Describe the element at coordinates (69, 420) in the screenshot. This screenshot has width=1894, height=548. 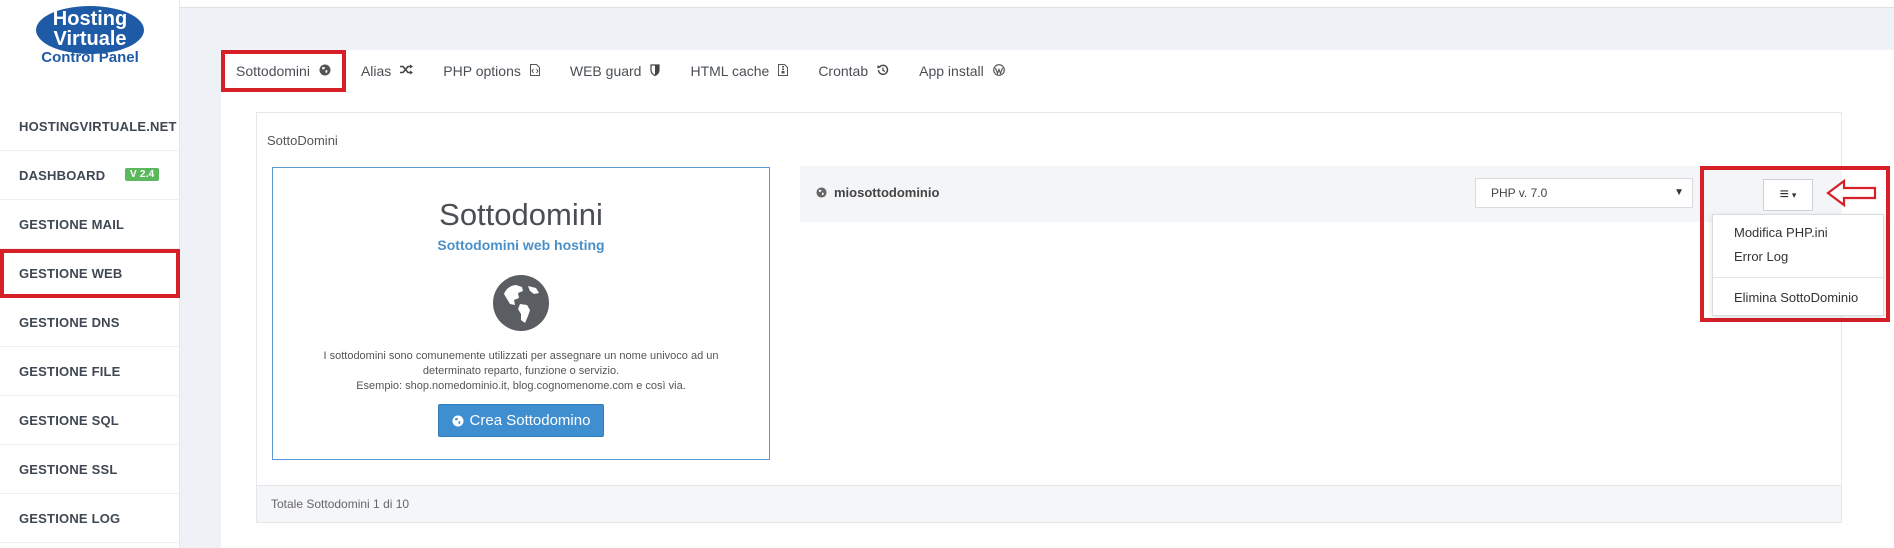
I see `sidebar-item-label: GESTIONE SQL` at that location.